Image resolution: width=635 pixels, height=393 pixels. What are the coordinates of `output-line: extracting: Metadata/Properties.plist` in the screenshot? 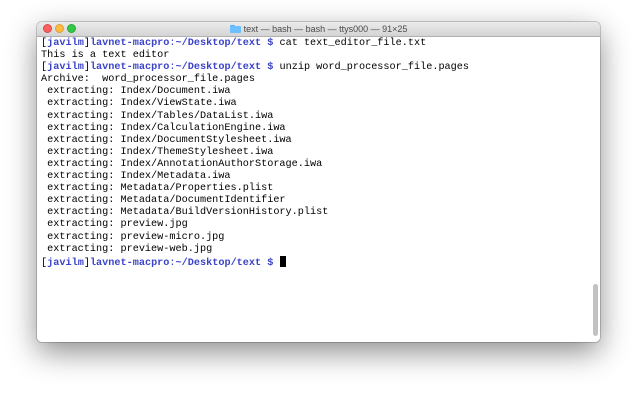 It's located at (157, 189).